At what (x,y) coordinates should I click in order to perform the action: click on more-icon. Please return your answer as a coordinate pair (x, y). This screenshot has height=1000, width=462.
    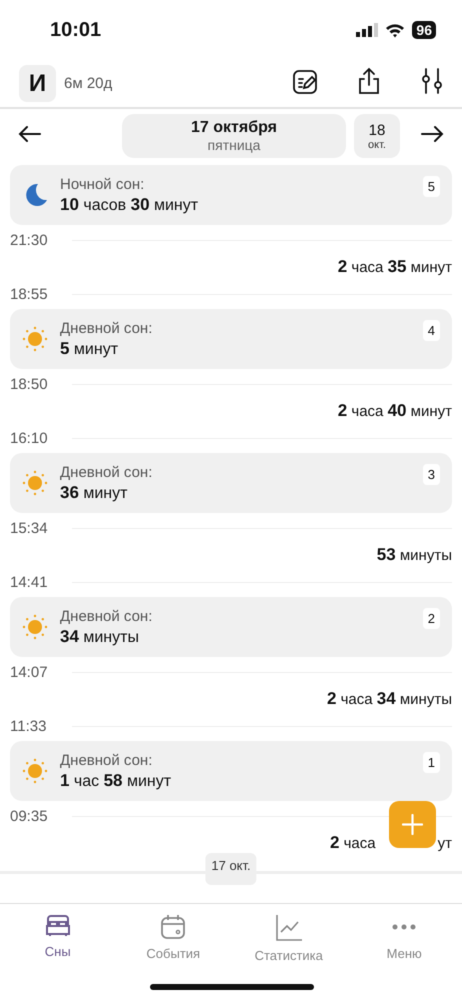
    Looking at the image, I should click on (404, 927).